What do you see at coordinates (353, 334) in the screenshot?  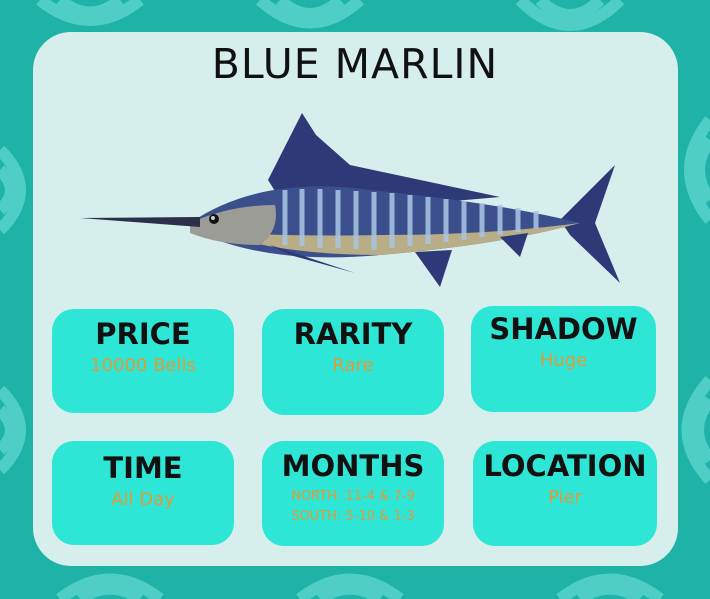 I see `rarity-label: RARITY` at bounding box center [353, 334].